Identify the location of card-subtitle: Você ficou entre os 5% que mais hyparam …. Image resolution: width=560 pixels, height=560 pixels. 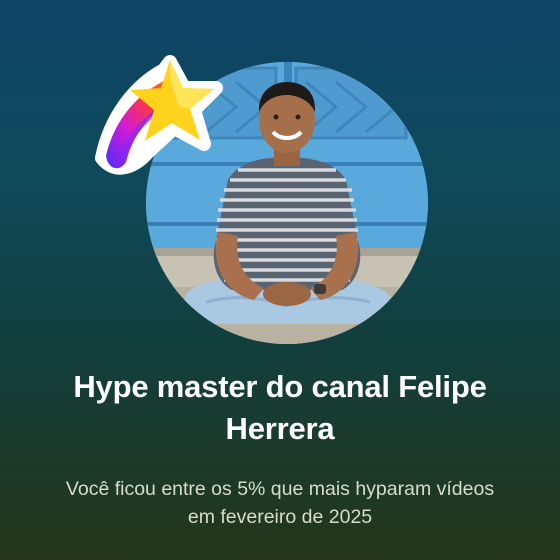
(280, 503).